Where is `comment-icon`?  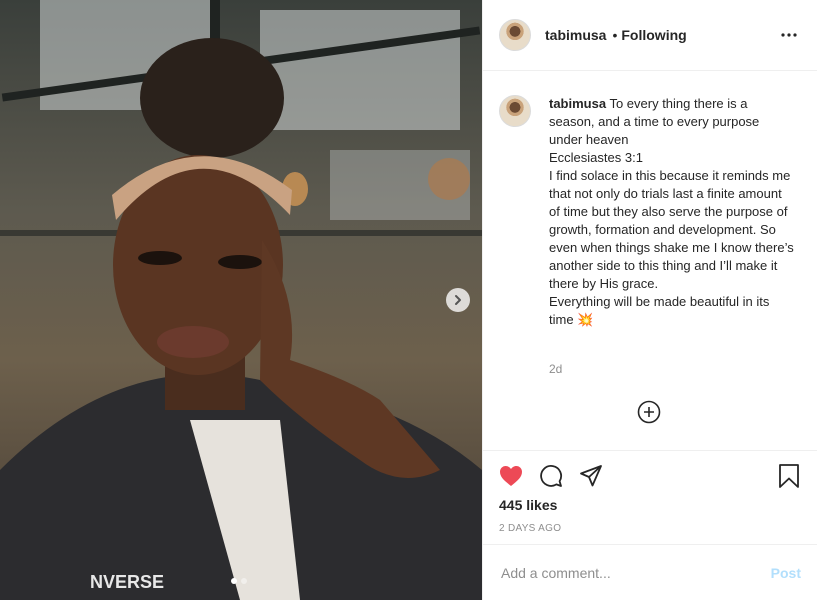
comment-icon is located at coordinates (551, 476).